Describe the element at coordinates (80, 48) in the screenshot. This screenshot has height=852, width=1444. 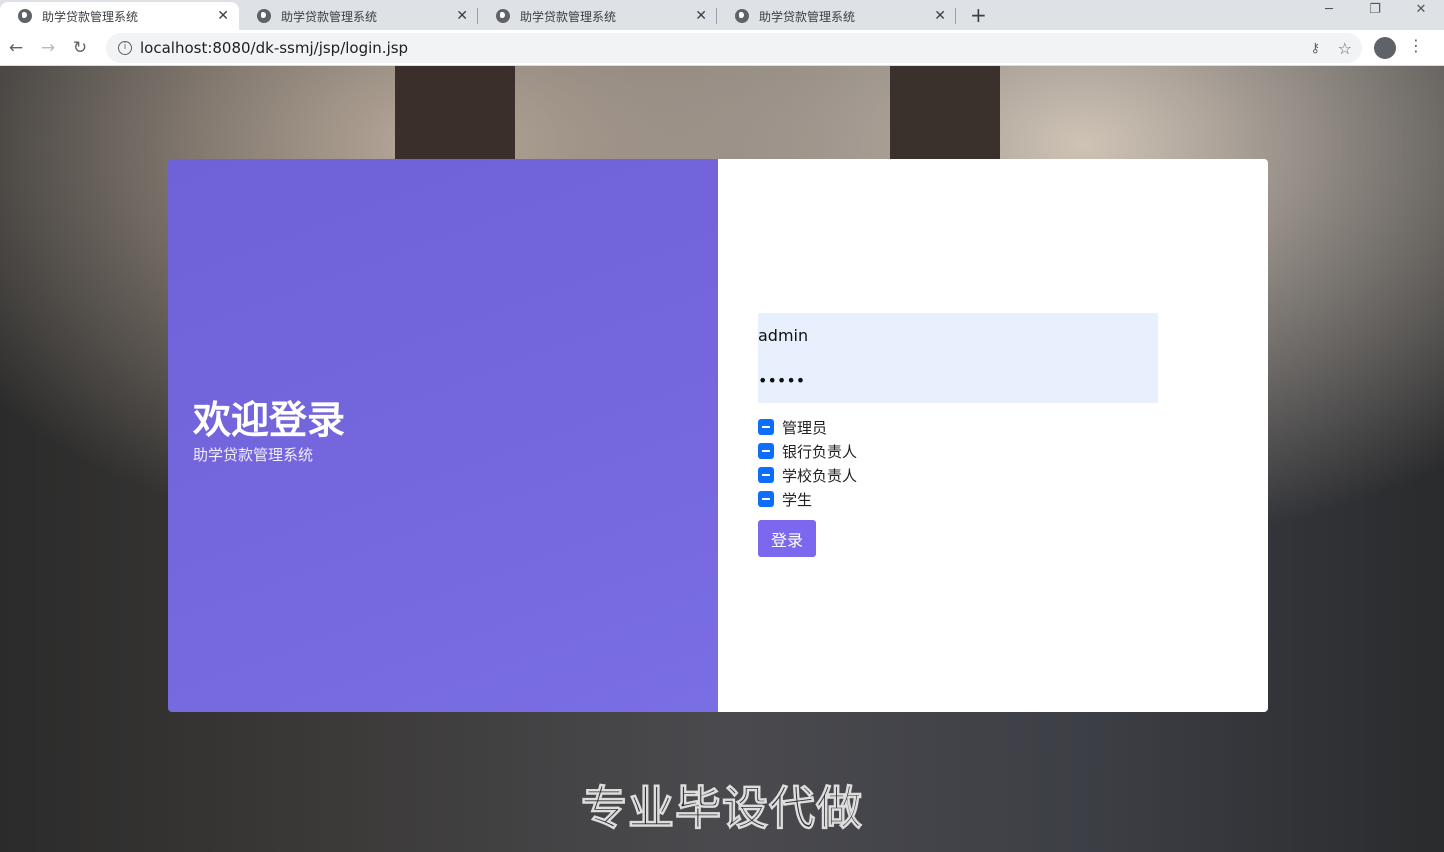
I see `reload-icon: ↻` at that location.